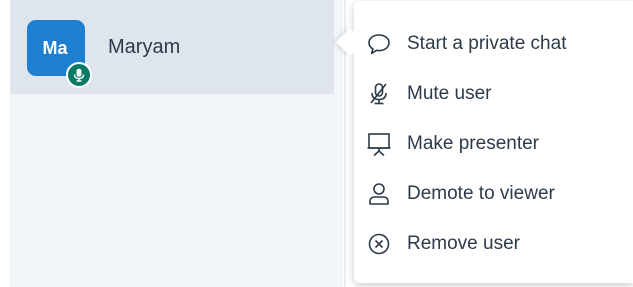 This screenshot has width=633, height=287. What do you see at coordinates (473, 143) in the screenshot?
I see `menu-item-label: Make presenter` at bounding box center [473, 143].